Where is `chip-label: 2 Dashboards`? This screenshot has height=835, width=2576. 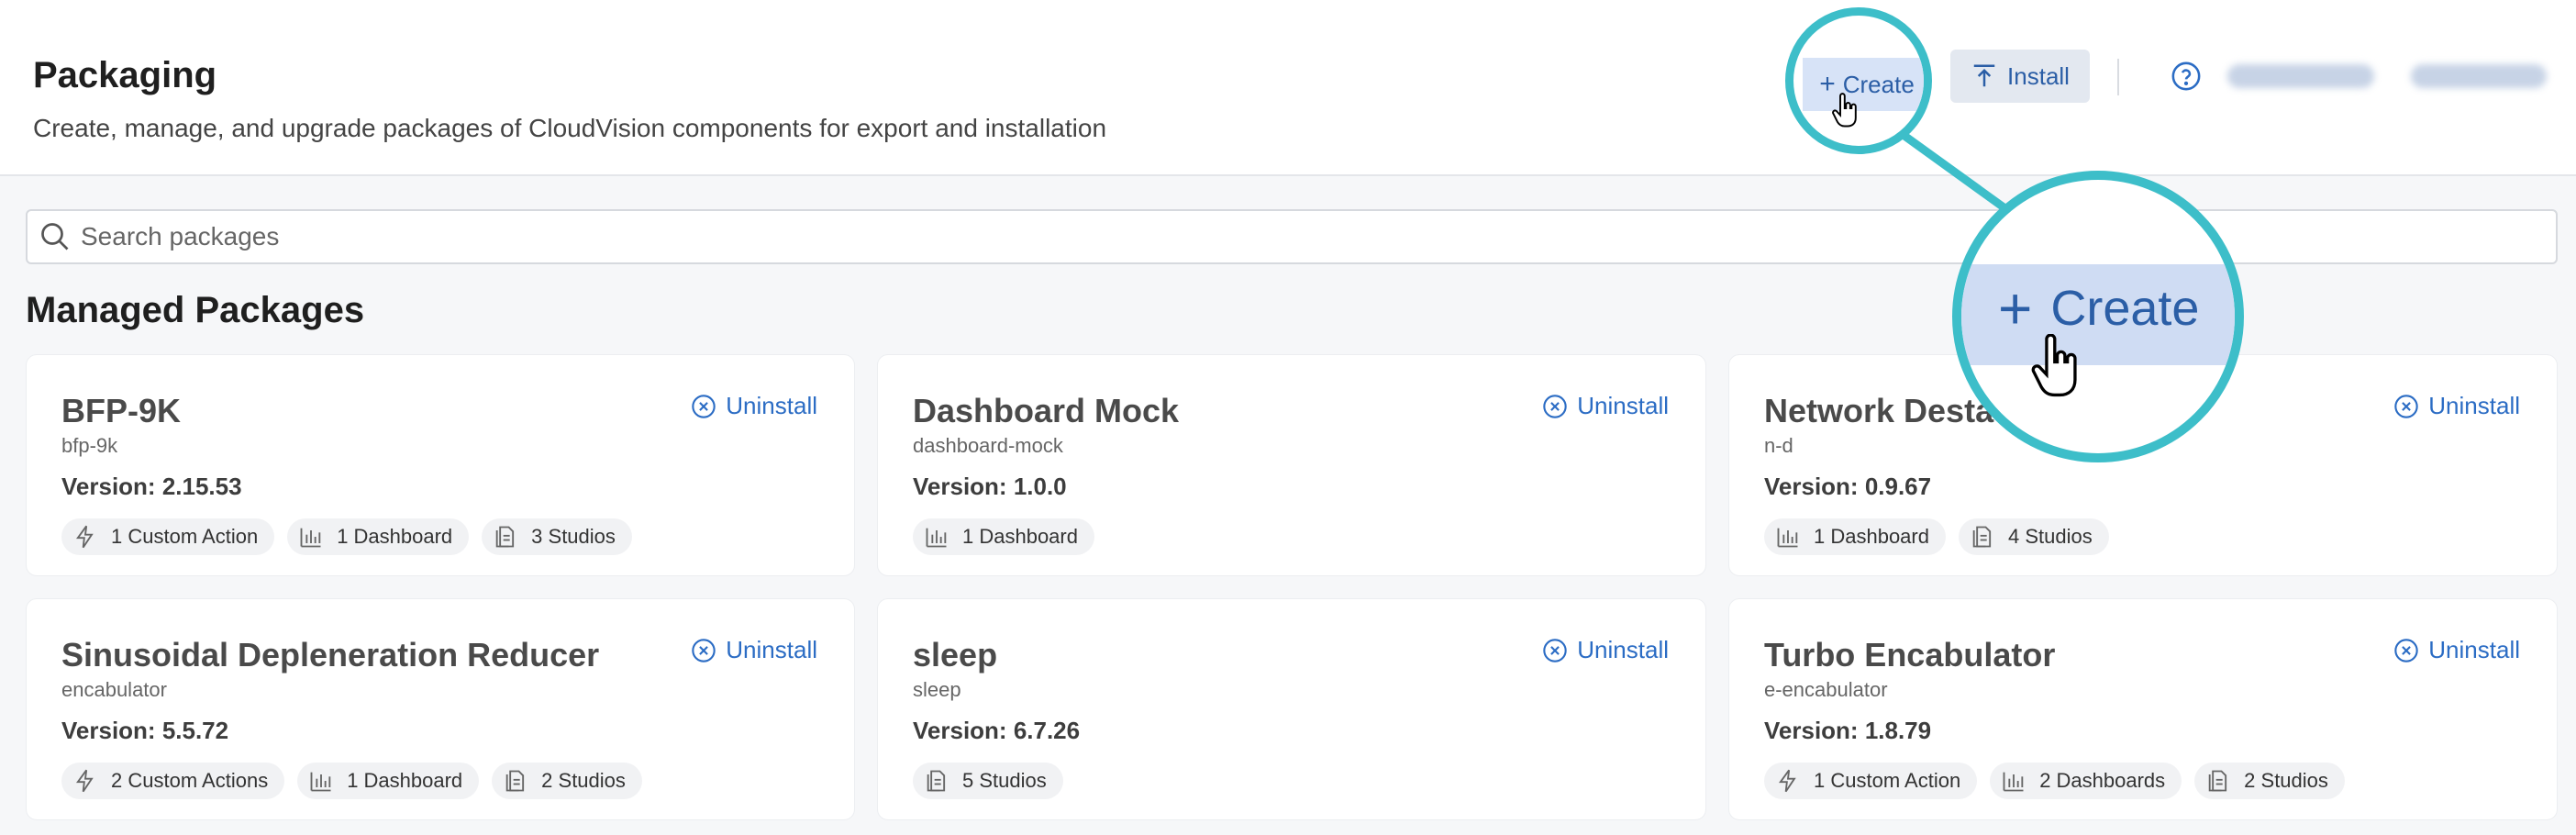
chip-label: 2 Dashboards is located at coordinates (2102, 780).